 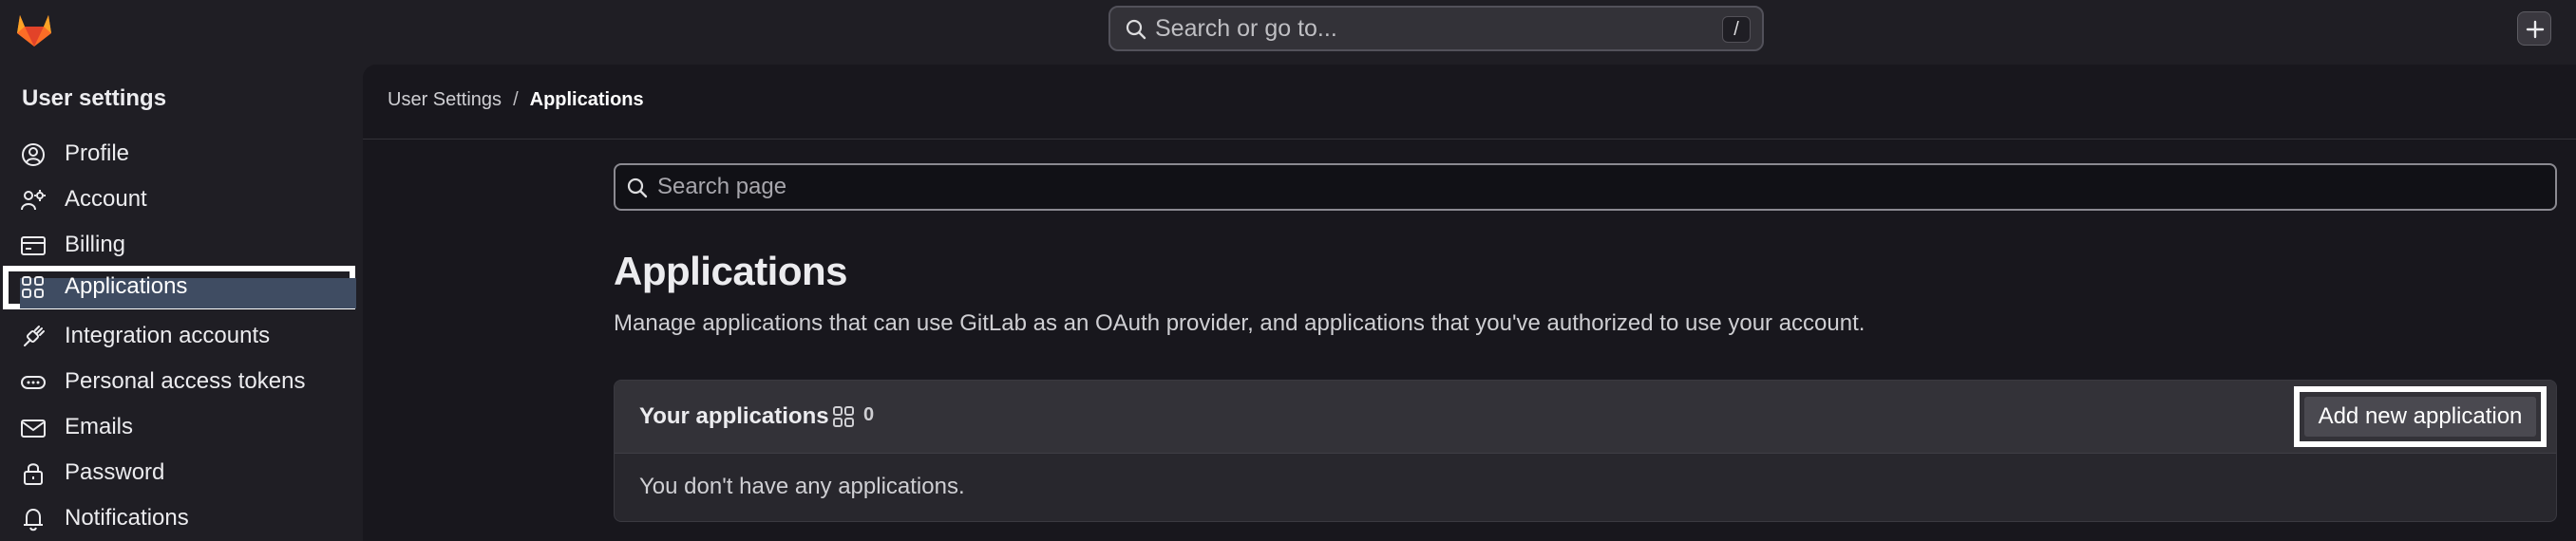 What do you see at coordinates (33, 287) in the screenshot?
I see `applications-icon` at bounding box center [33, 287].